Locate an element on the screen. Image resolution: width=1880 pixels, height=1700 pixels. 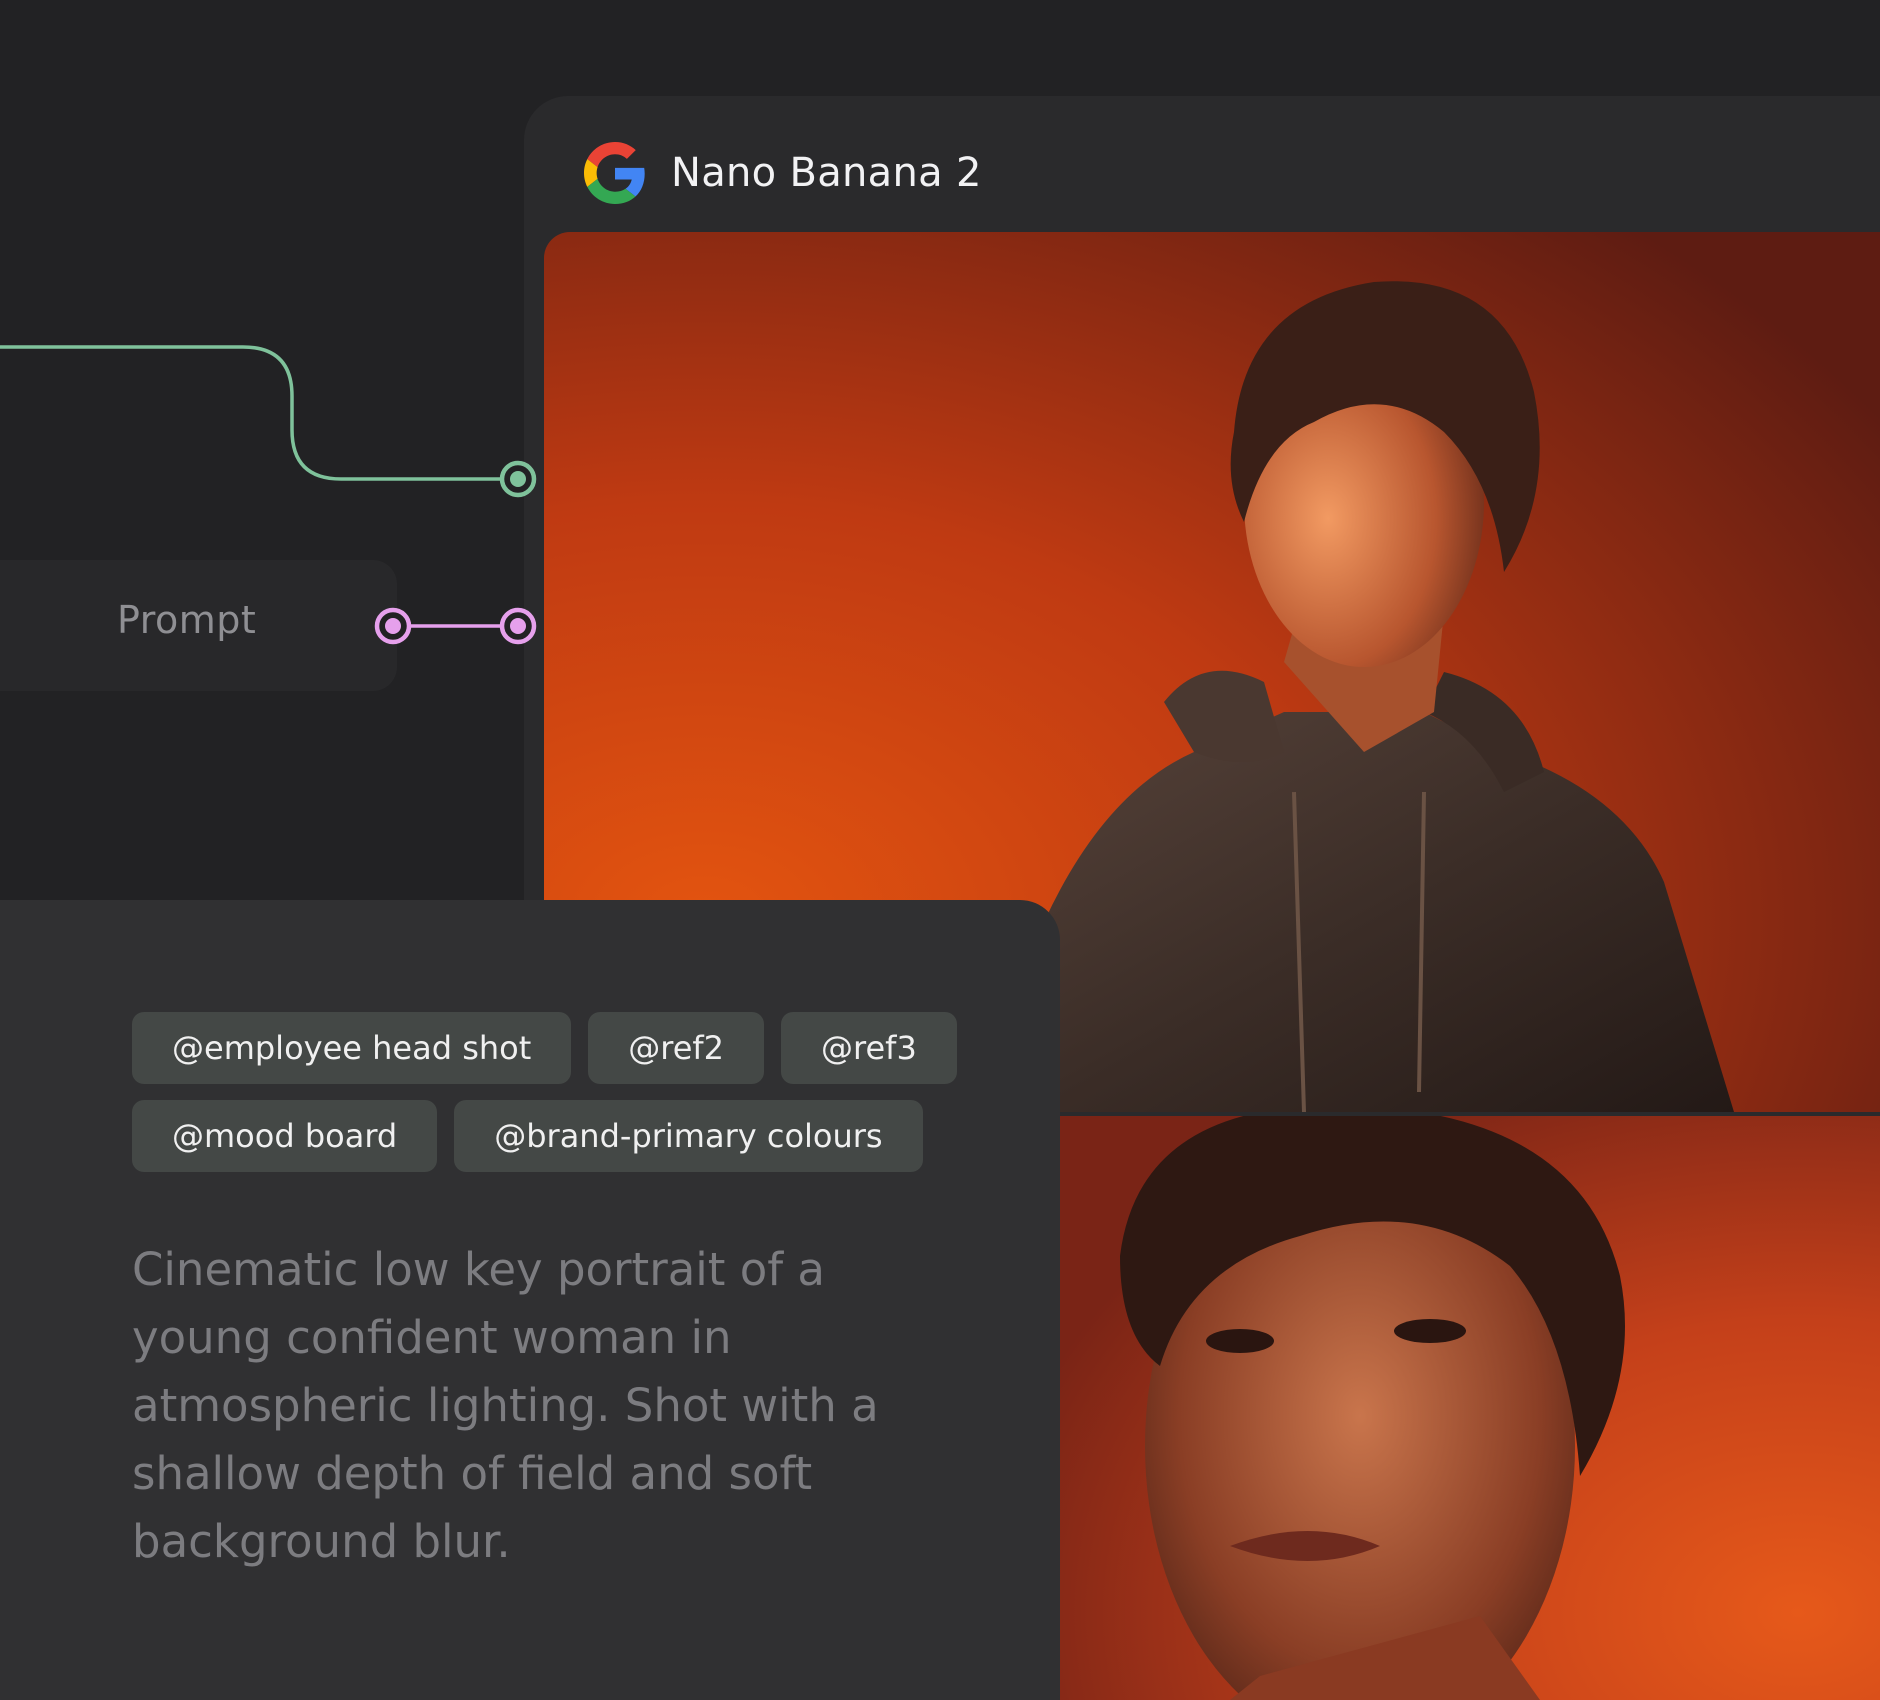
reference-chip-employee-head-shot: @employee head shot is located at coordinates (352, 1048).